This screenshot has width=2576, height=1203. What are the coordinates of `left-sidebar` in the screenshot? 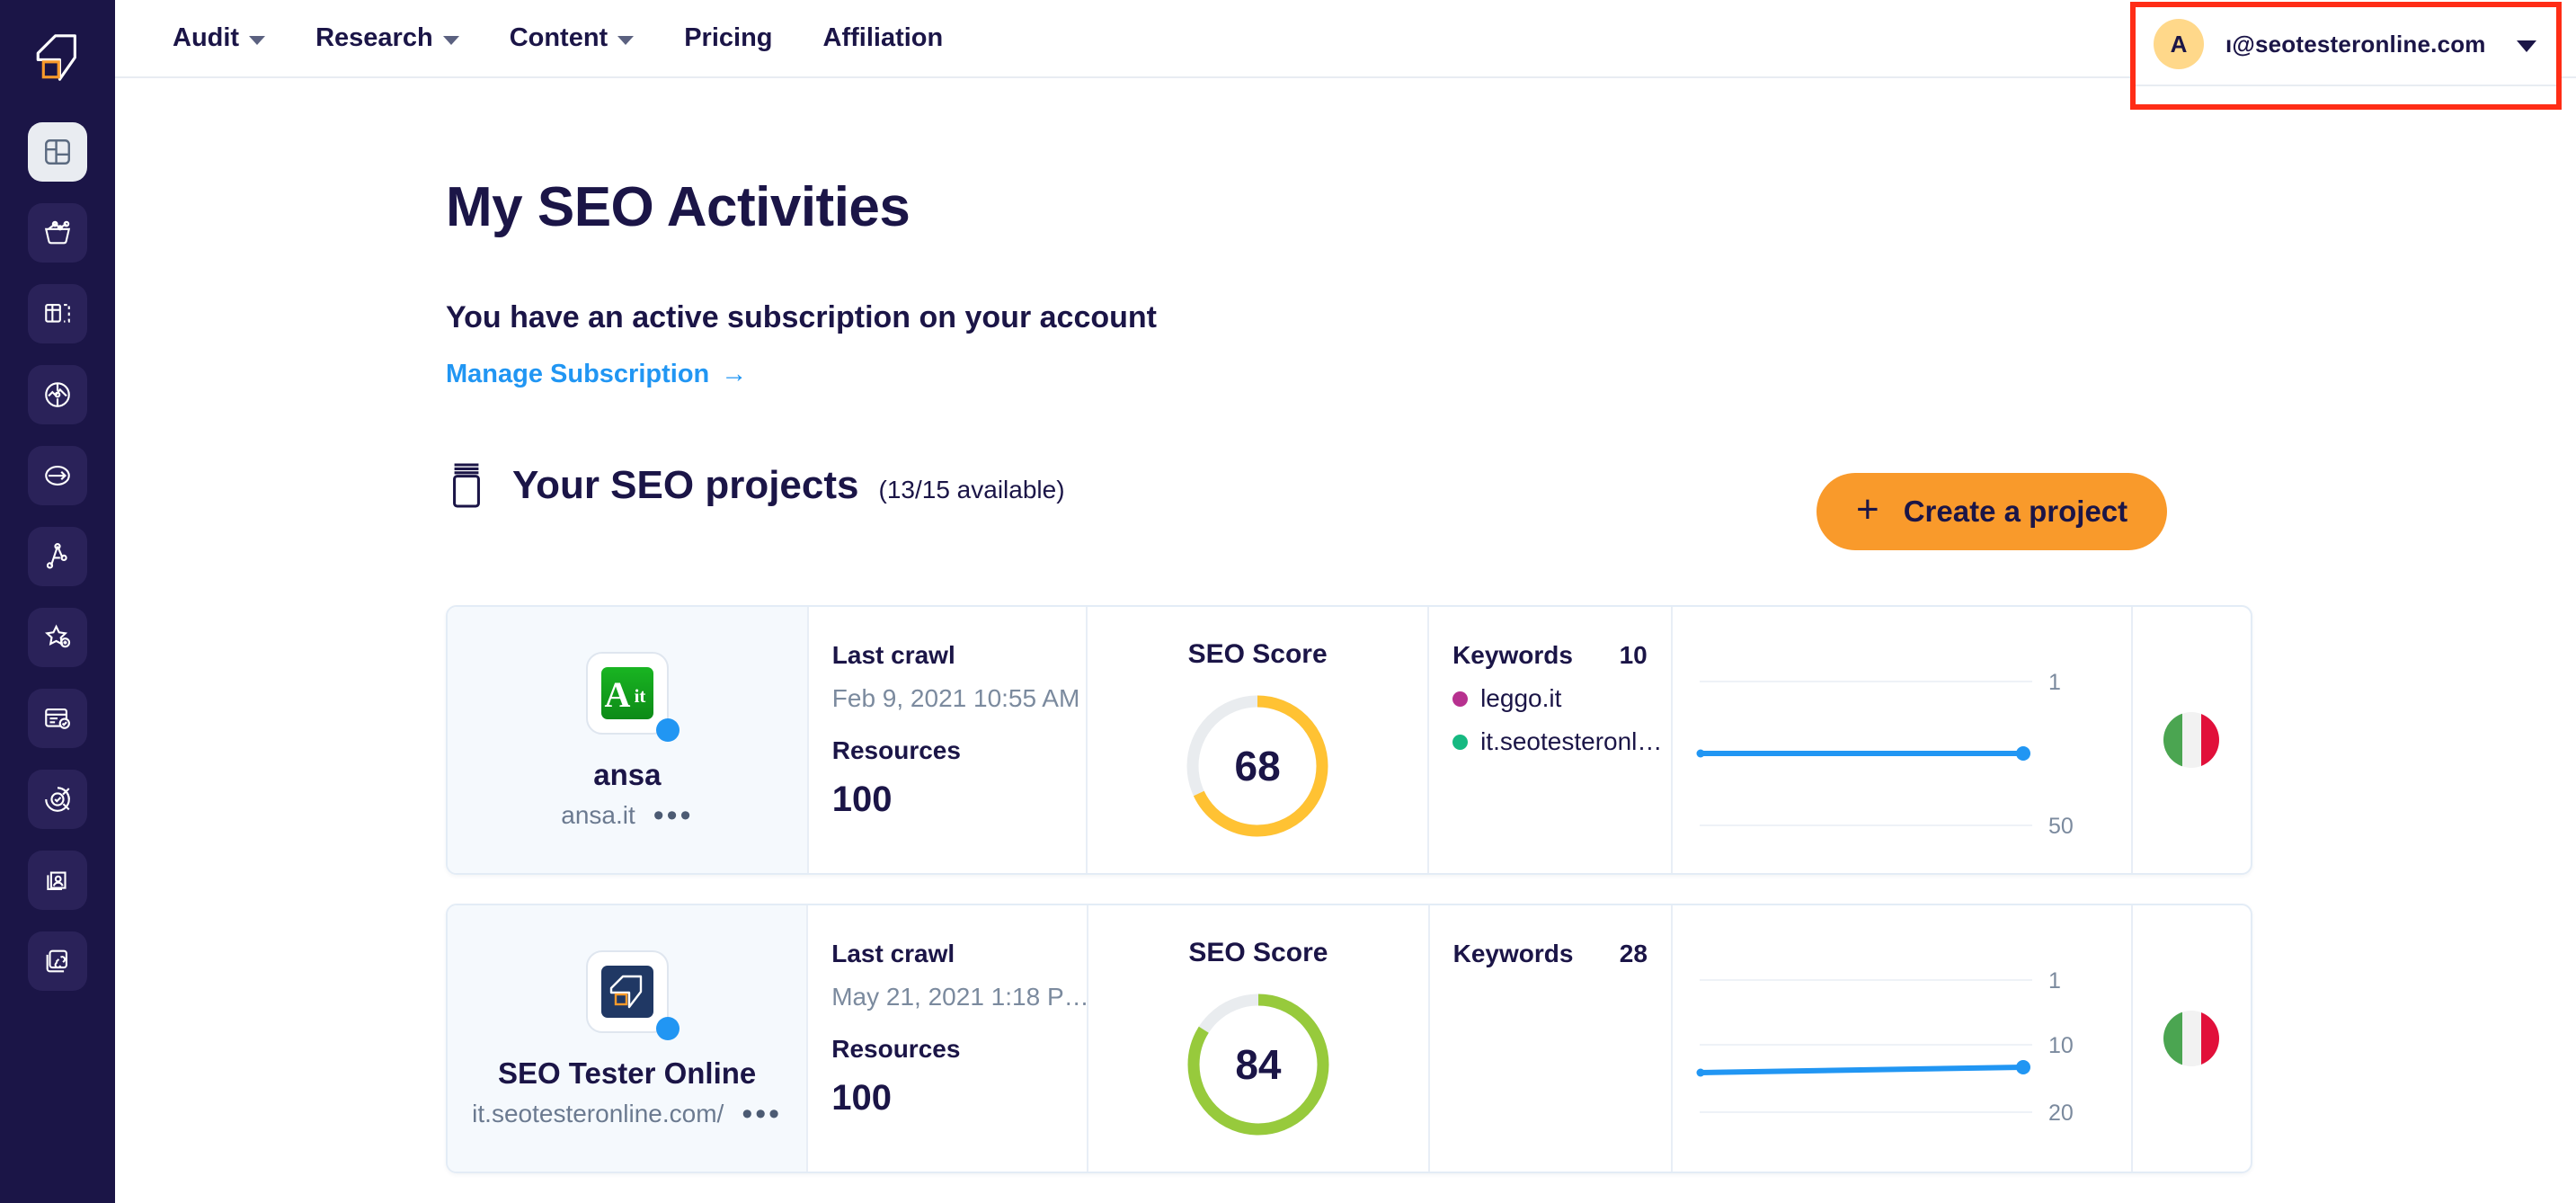 It's located at (57, 601).